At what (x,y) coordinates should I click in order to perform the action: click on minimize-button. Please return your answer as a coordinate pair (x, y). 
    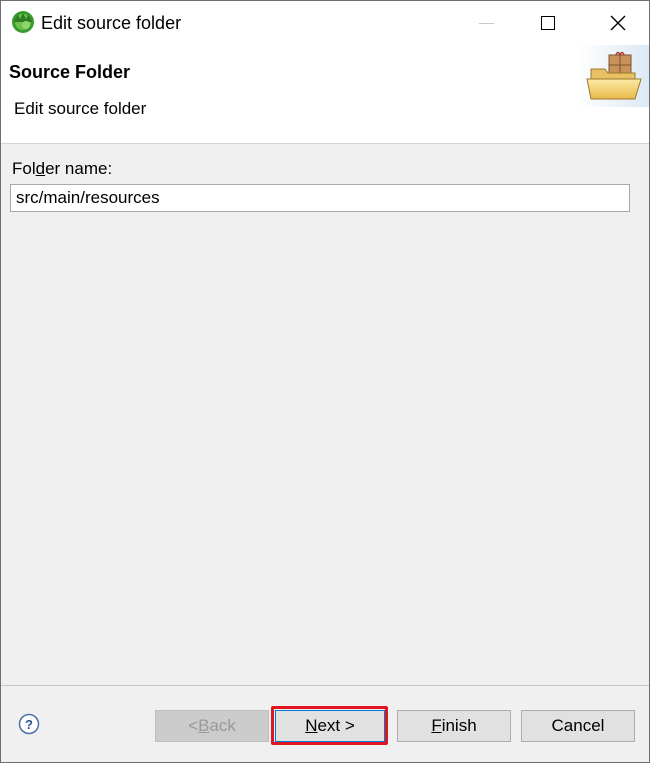
    Looking at the image, I should click on (486, 23).